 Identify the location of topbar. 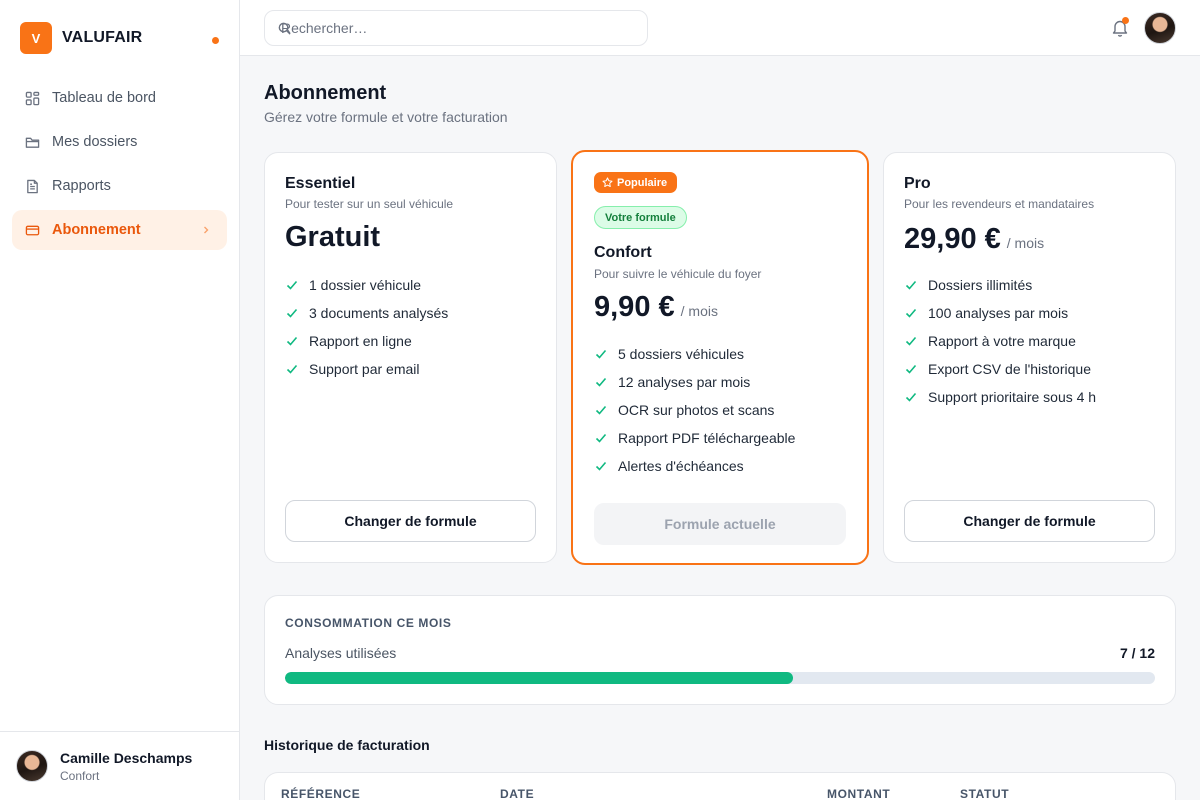
(720, 28).